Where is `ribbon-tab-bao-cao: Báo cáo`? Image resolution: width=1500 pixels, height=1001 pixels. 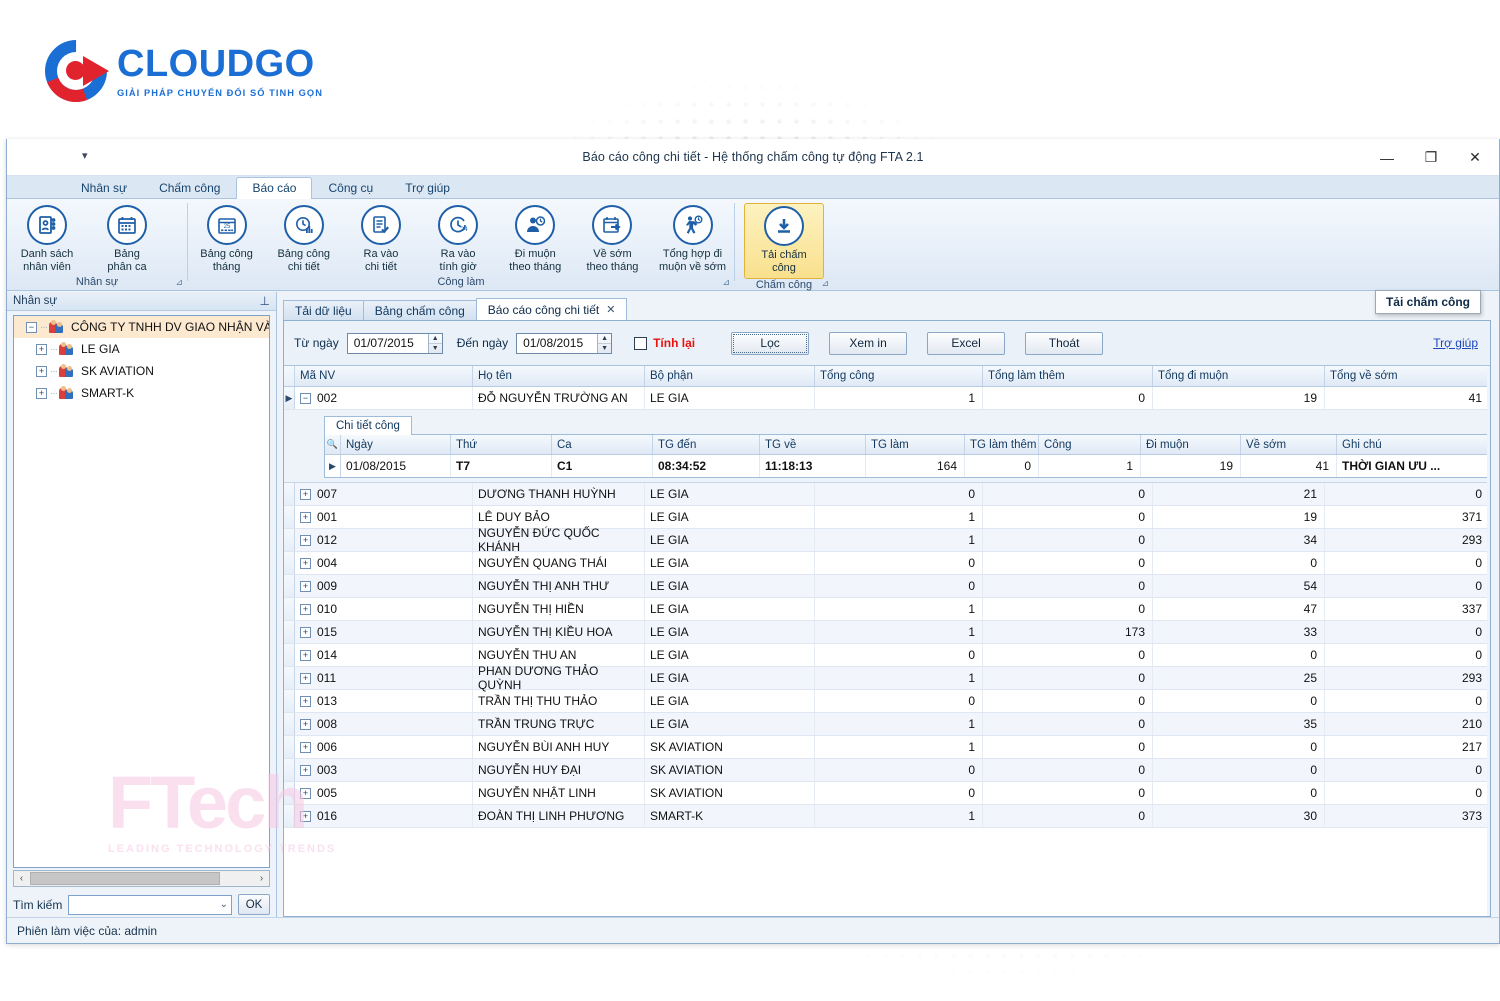 ribbon-tab-bao-cao: Báo cáo is located at coordinates (274, 188).